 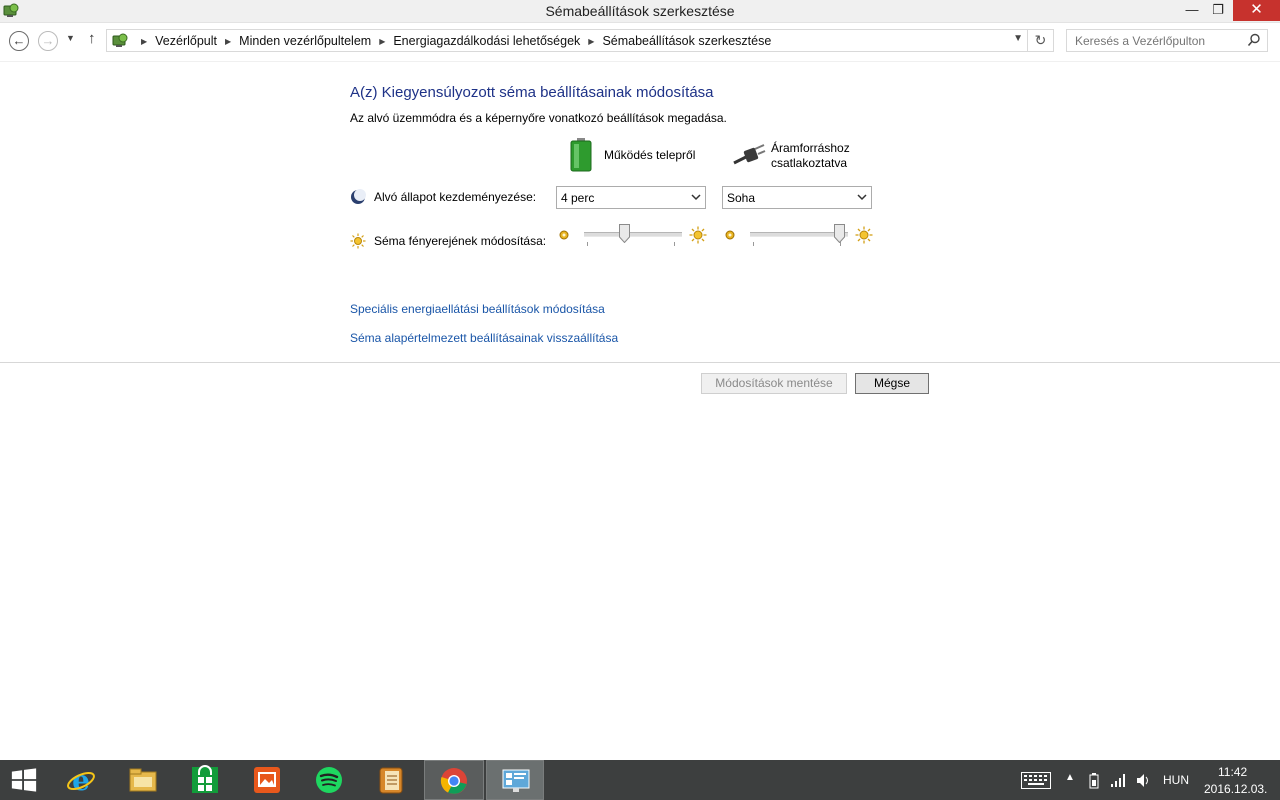 I want to click on sleep-battery-select: 4 perc, so click(x=631, y=197).